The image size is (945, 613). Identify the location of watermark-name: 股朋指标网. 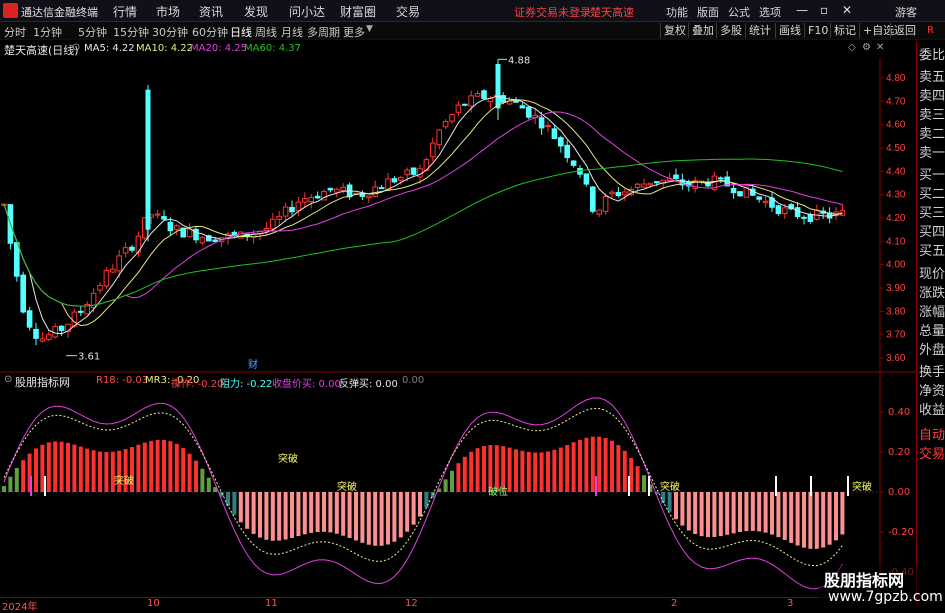
(864, 580).